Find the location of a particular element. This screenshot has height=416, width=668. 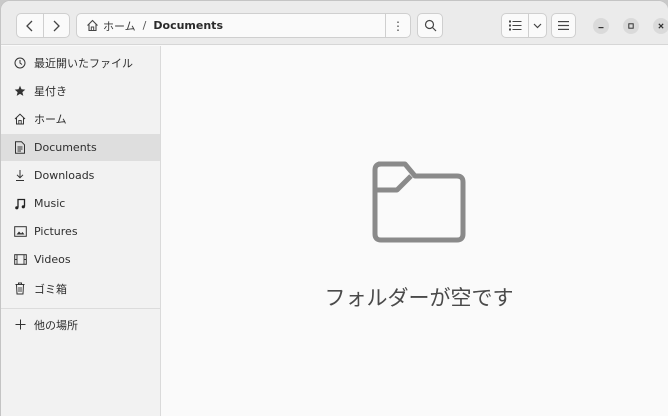

music-icon is located at coordinates (20, 204).